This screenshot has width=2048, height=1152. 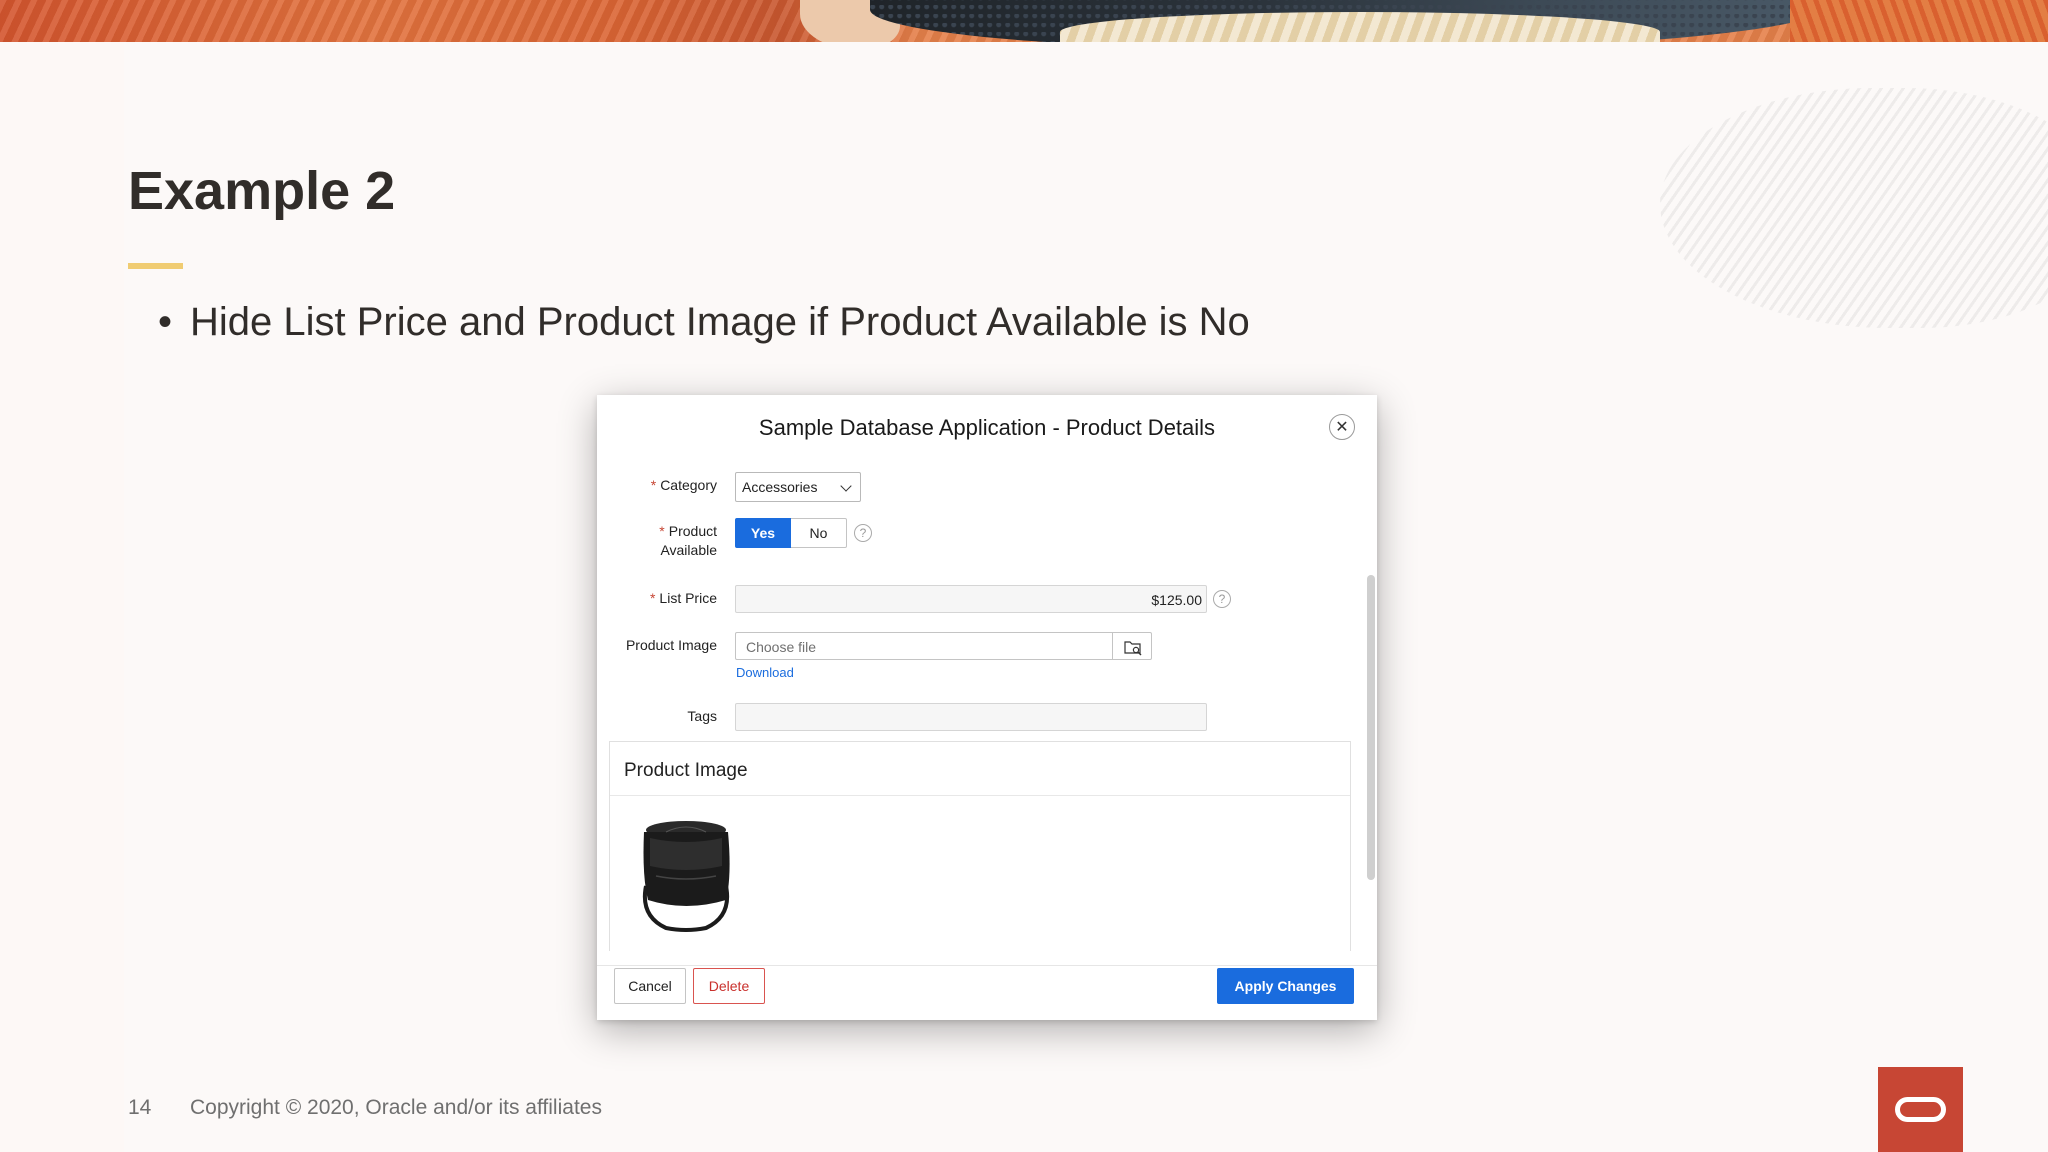 What do you see at coordinates (763, 533) in the screenshot?
I see `product-available-yes-button: Yes` at bounding box center [763, 533].